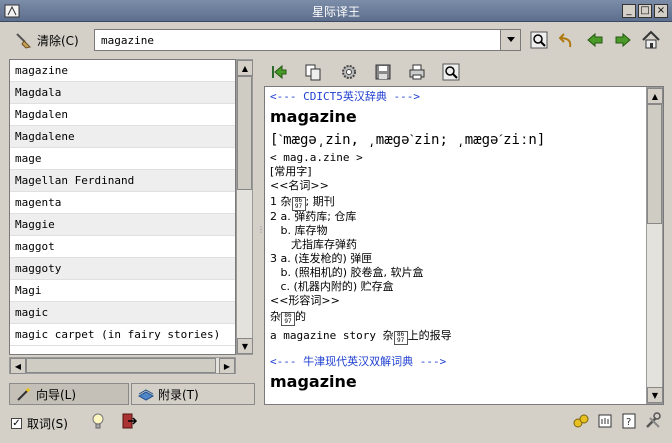 The image size is (672, 443). I want to click on tab-guide-label: 向导(L), so click(56, 394).